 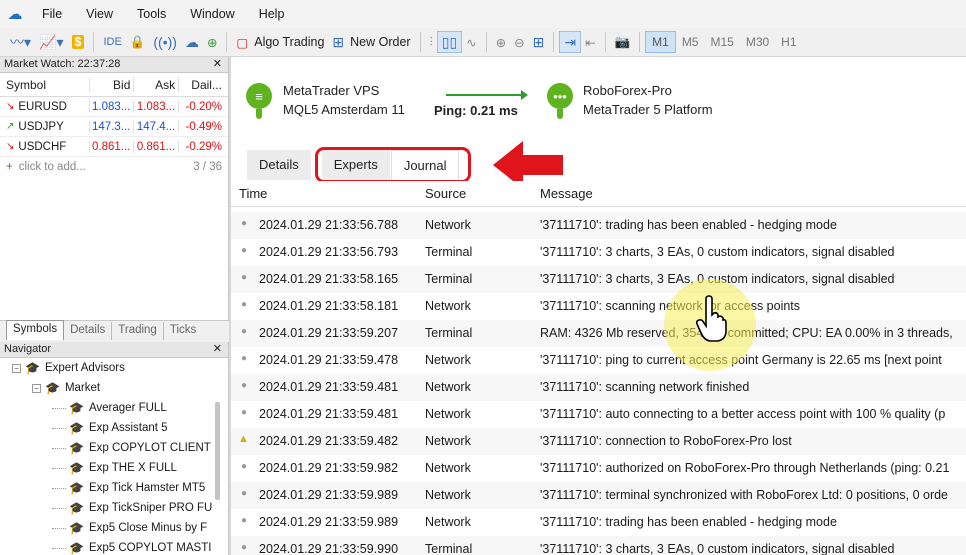 I want to click on tile-windows-icon: ⊞, so click(x=539, y=42).